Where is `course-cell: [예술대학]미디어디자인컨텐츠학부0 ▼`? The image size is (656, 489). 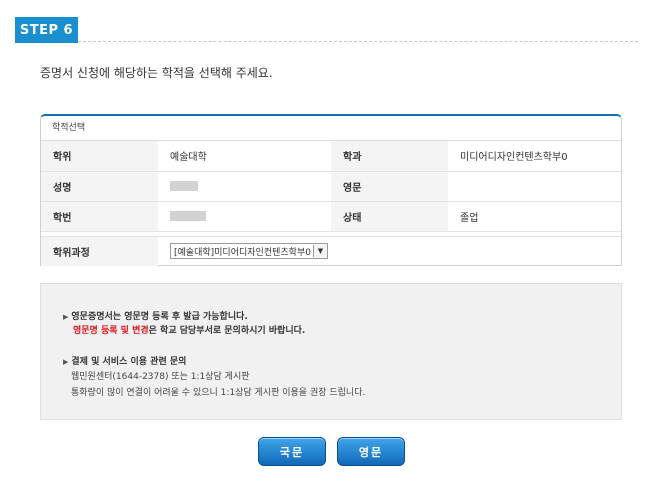 course-cell: [예술대학]미디어디자인컨텐츠학부0 ▼ is located at coordinates (389, 251).